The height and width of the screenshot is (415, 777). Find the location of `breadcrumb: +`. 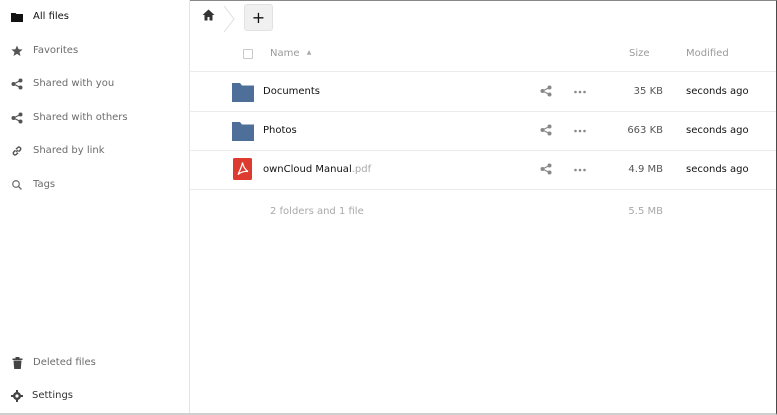

breadcrumb: + is located at coordinates (483, 18).